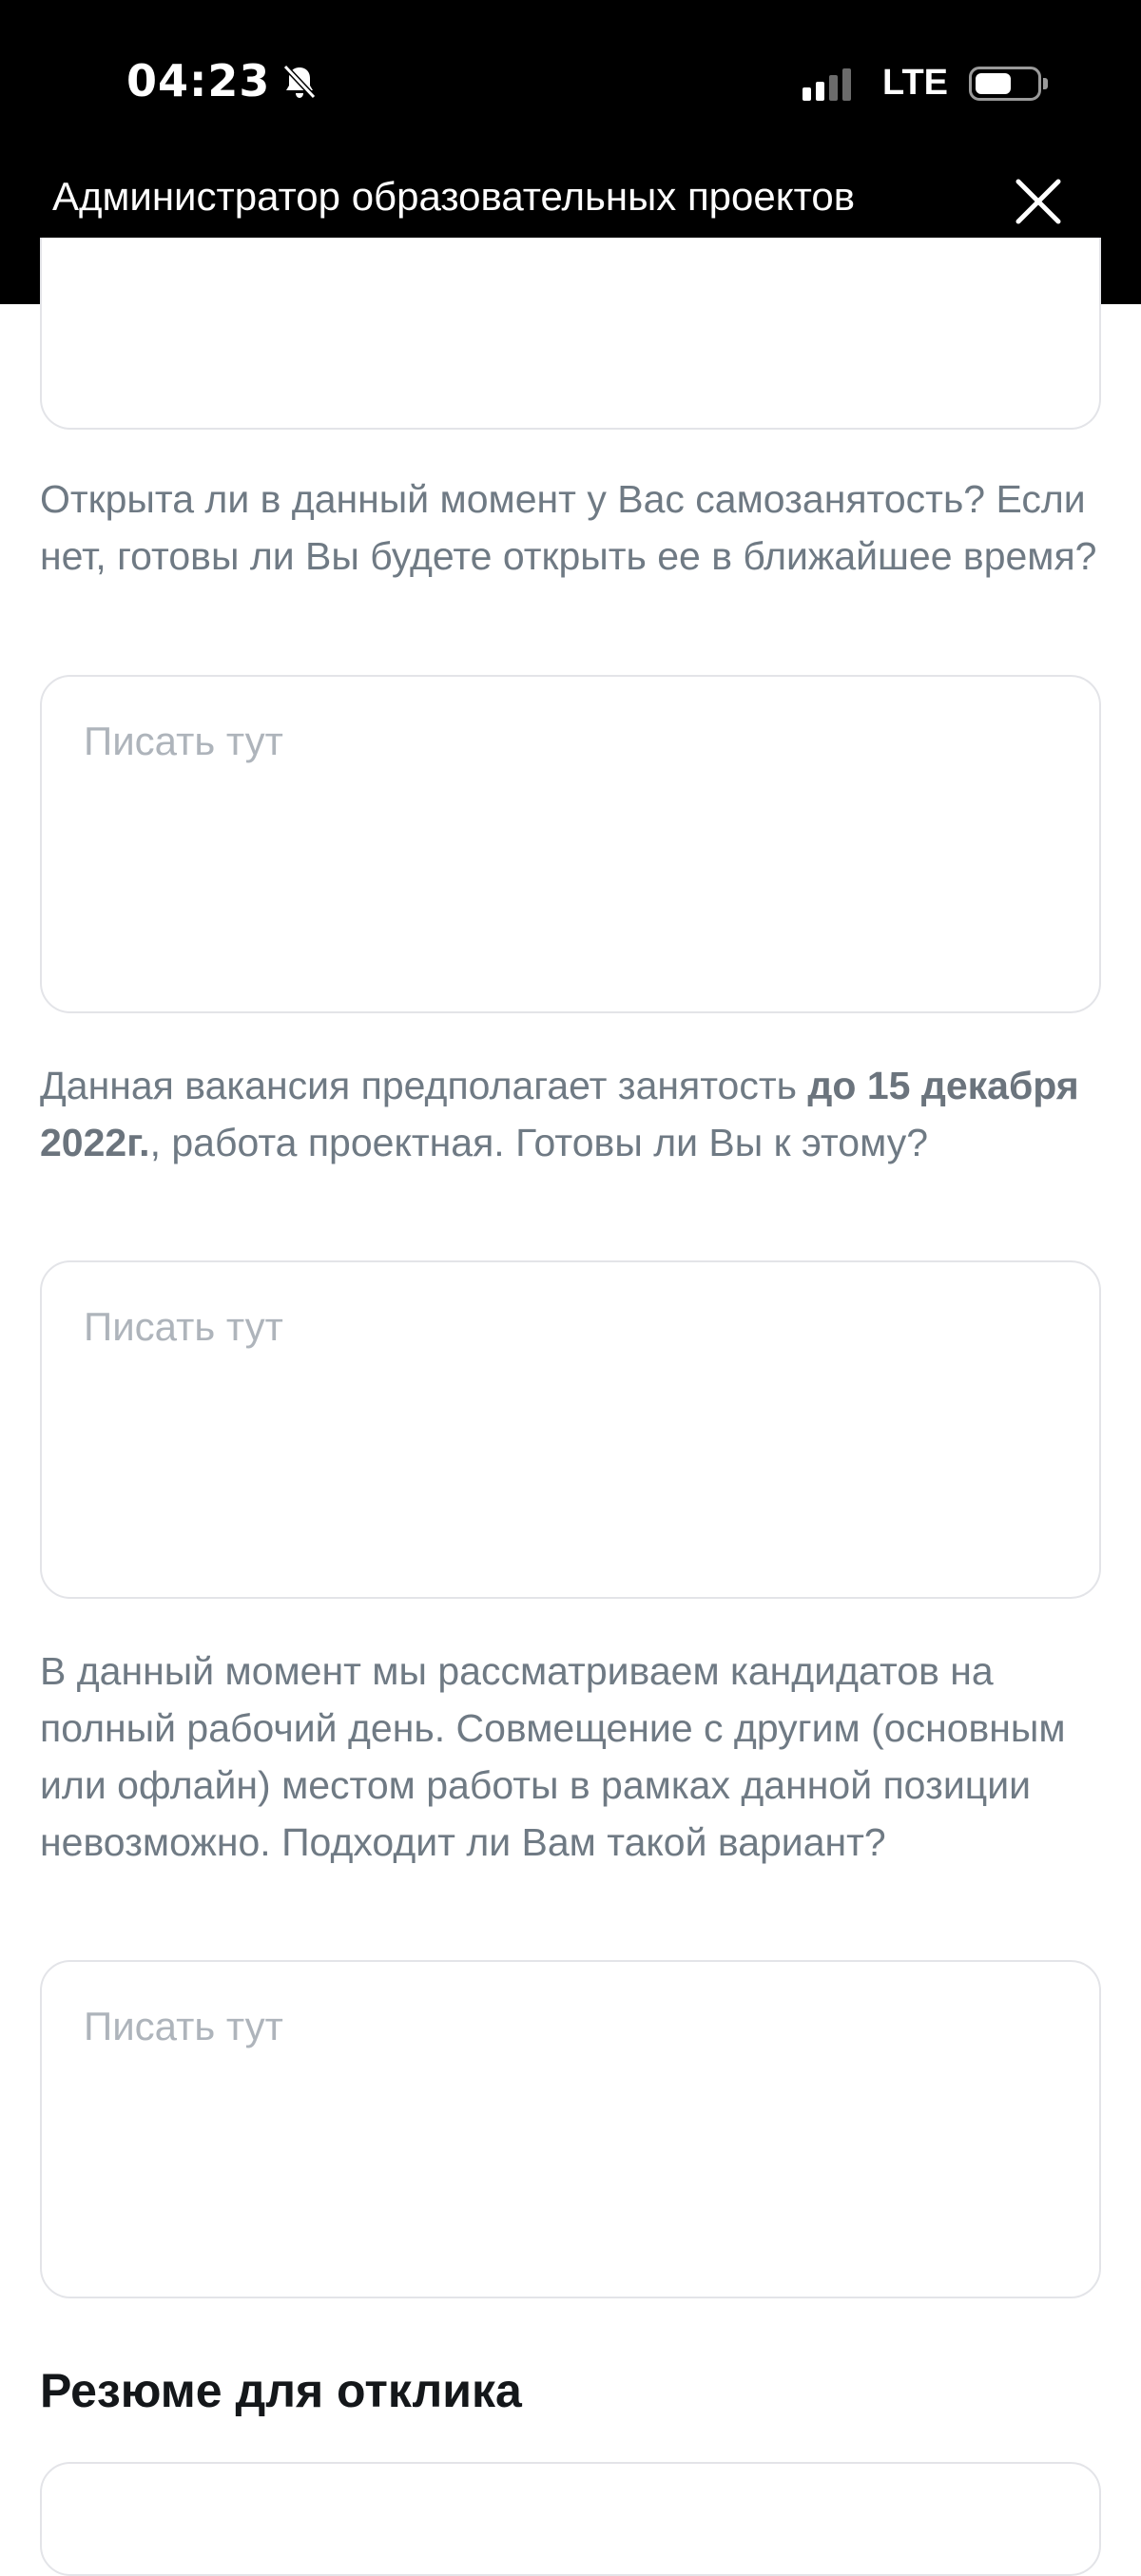  What do you see at coordinates (570, 1429) in the screenshot?
I see `answer-employment-period-input` at bounding box center [570, 1429].